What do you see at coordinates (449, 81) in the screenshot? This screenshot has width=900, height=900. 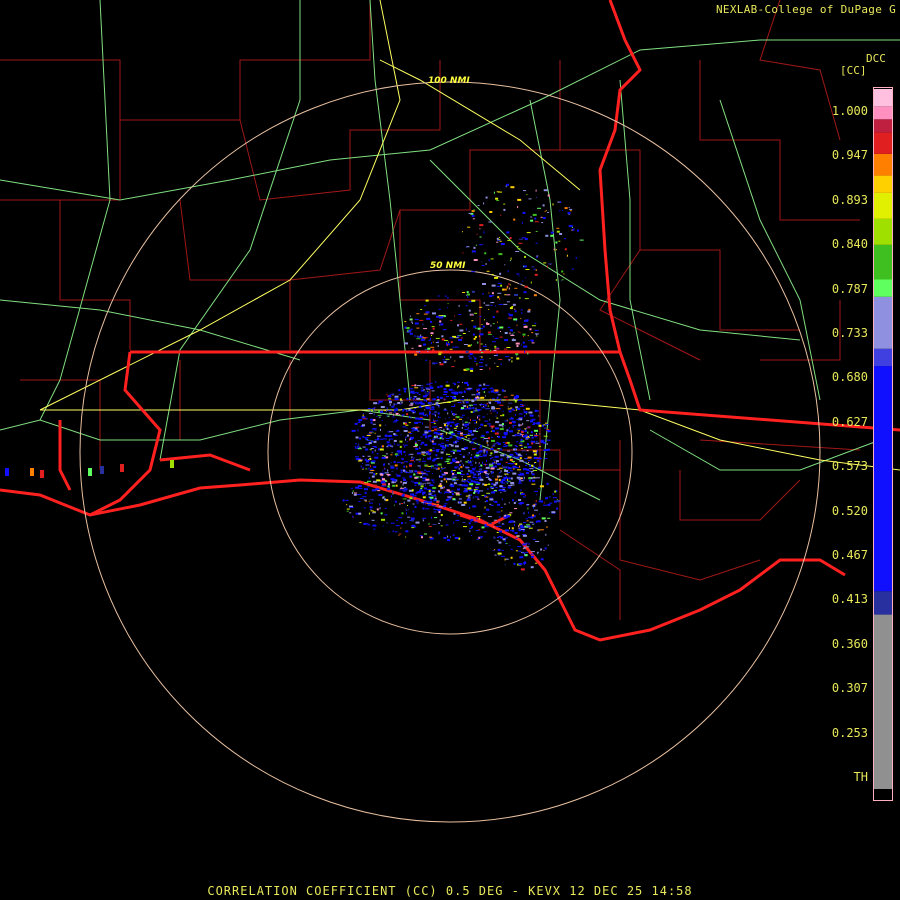 I see `range-ring-label-100: 100 NMI` at bounding box center [449, 81].